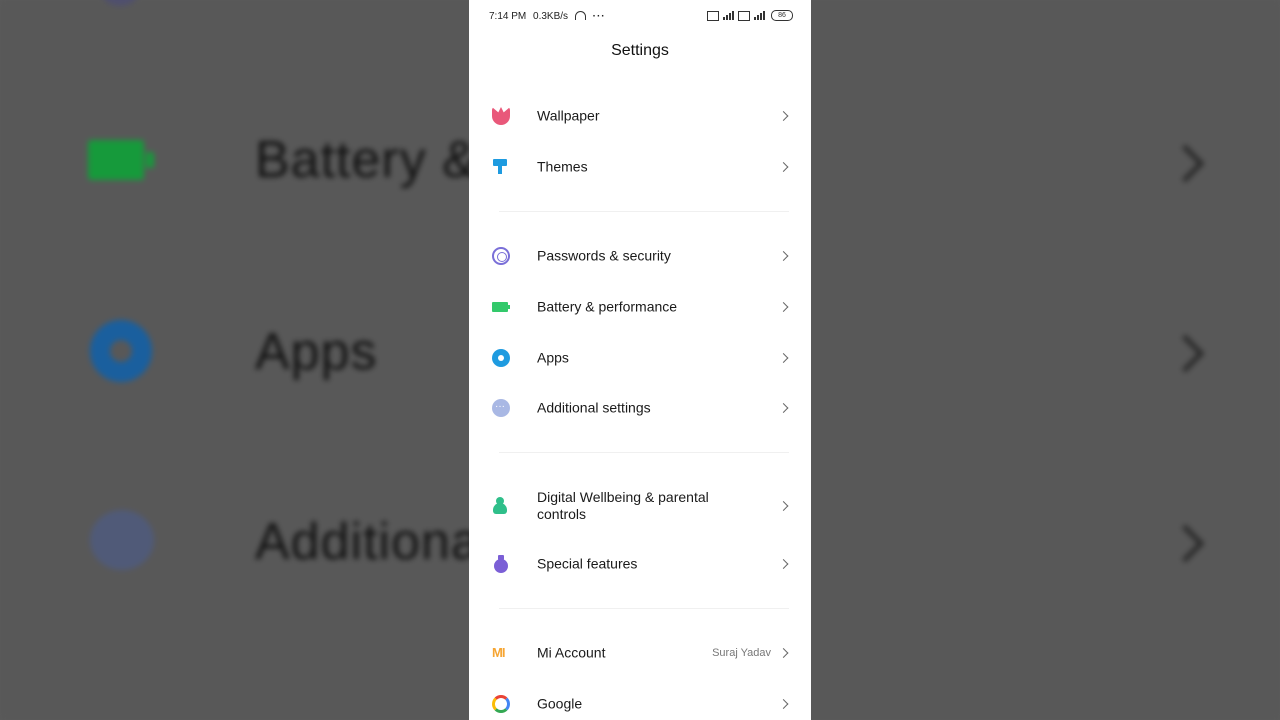 The image size is (1280, 720). I want to click on settings-item-additional-settings: Additional settings, so click(640, 408).